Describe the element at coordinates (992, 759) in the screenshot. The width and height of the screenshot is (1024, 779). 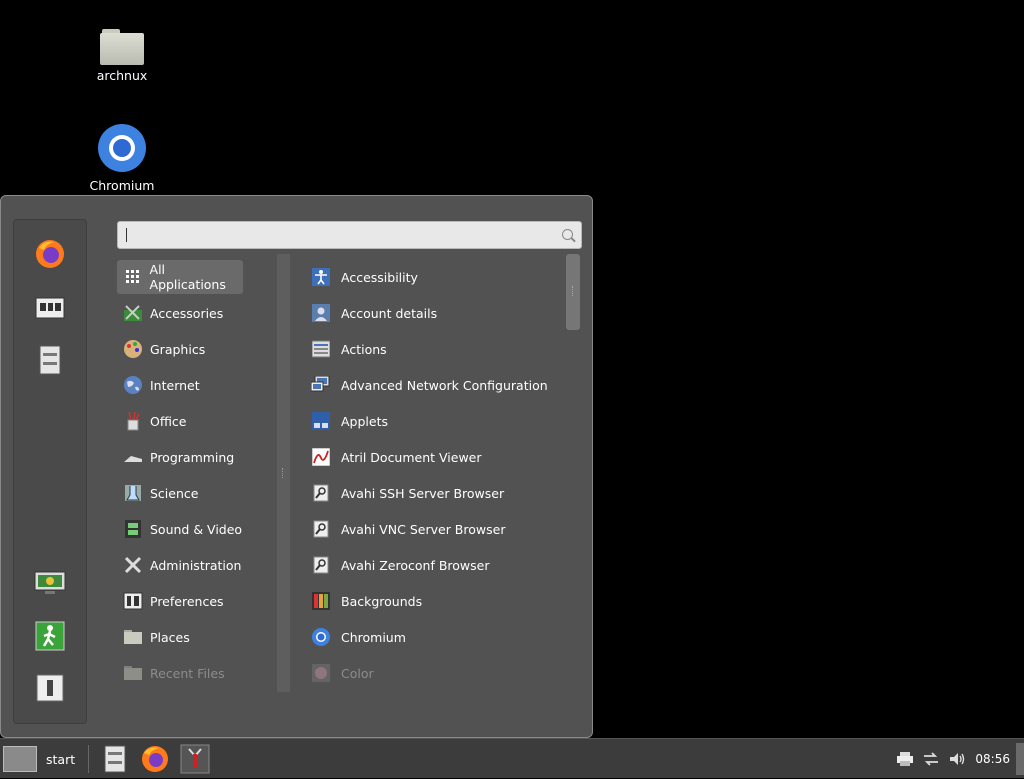
I see `clock: 08:56` at that location.